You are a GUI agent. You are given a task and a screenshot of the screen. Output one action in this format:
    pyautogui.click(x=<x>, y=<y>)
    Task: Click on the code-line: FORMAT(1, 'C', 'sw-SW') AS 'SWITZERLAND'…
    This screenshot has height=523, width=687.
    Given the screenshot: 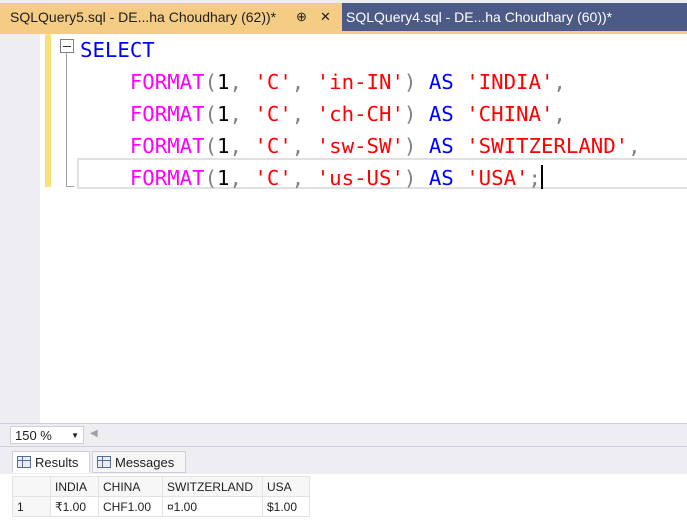 What is the action you would take?
    pyautogui.click(x=360, y=146)
    